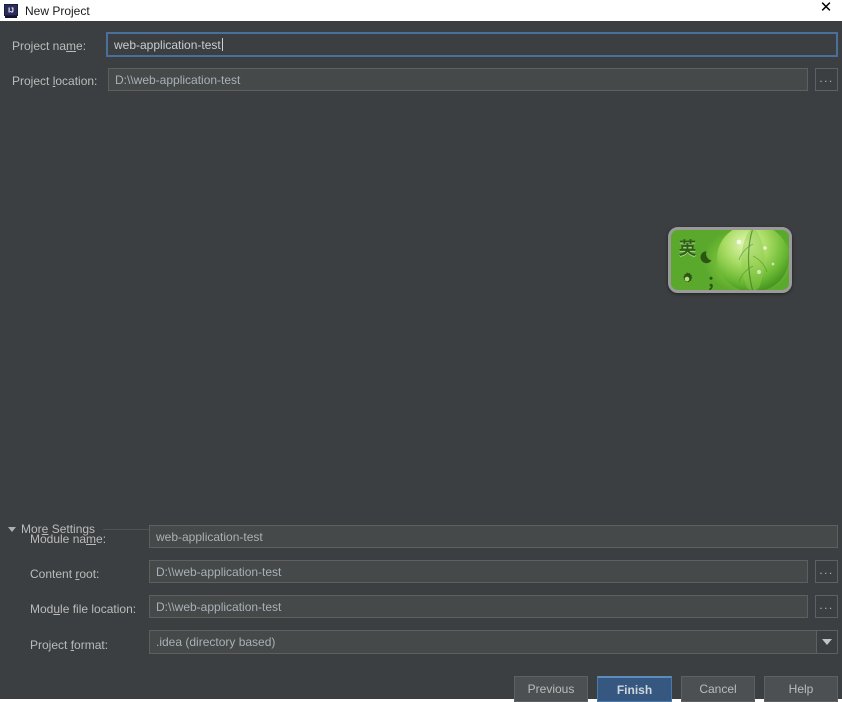  I want to click on project-name-input: web-application-test, so click(472, 44).